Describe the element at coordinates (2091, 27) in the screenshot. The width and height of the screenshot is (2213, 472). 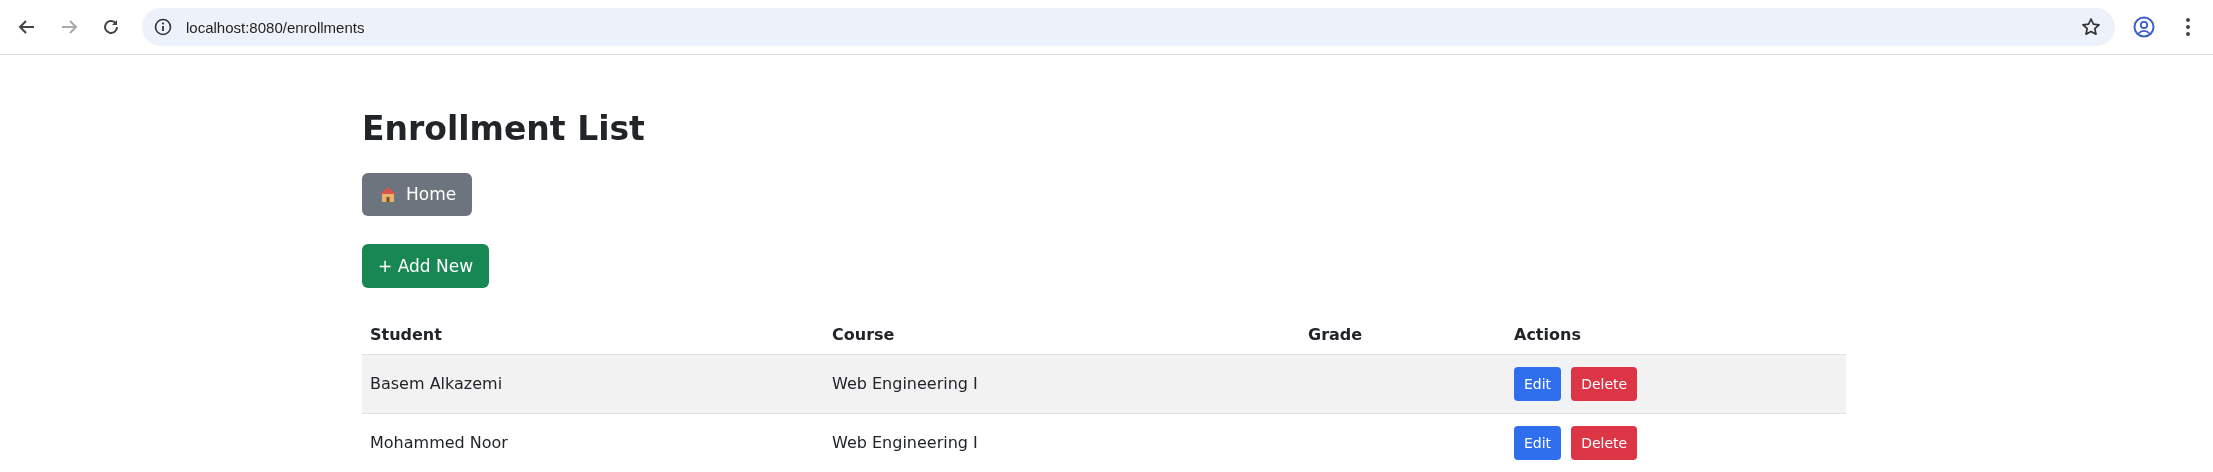
I see `star-icon` at that location.